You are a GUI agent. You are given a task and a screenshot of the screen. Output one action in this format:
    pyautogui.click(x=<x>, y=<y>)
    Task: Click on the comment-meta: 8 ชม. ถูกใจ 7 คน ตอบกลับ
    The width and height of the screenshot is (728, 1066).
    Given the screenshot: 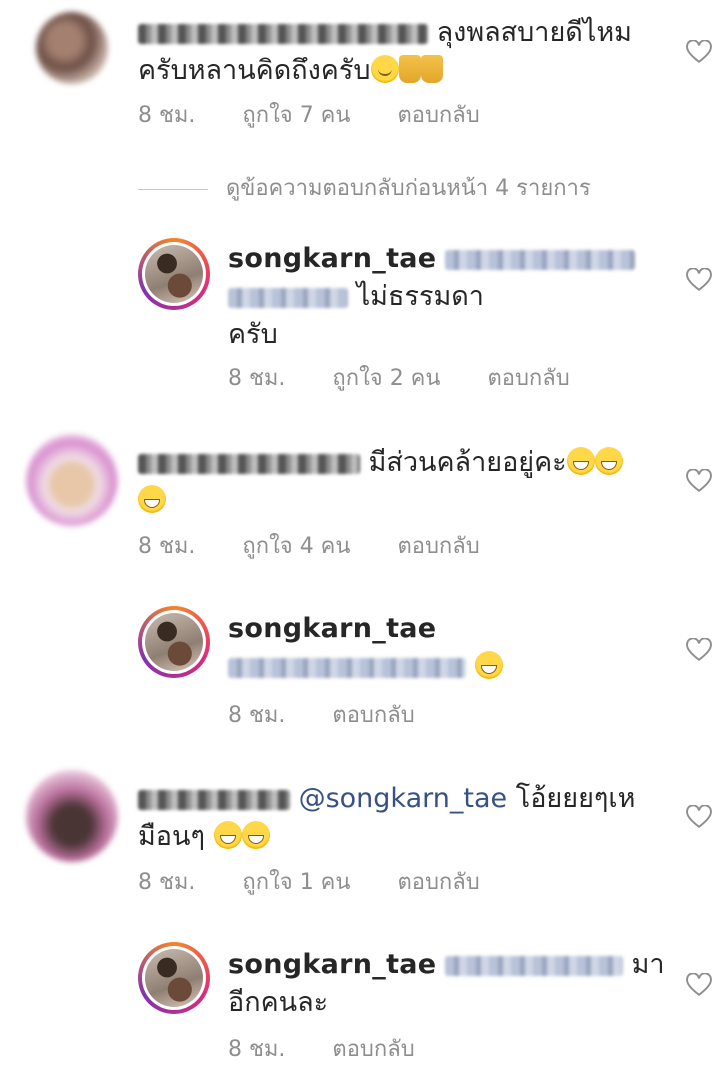 What is the action you would take?
    pyautogui.click(x=329, y=114)
    